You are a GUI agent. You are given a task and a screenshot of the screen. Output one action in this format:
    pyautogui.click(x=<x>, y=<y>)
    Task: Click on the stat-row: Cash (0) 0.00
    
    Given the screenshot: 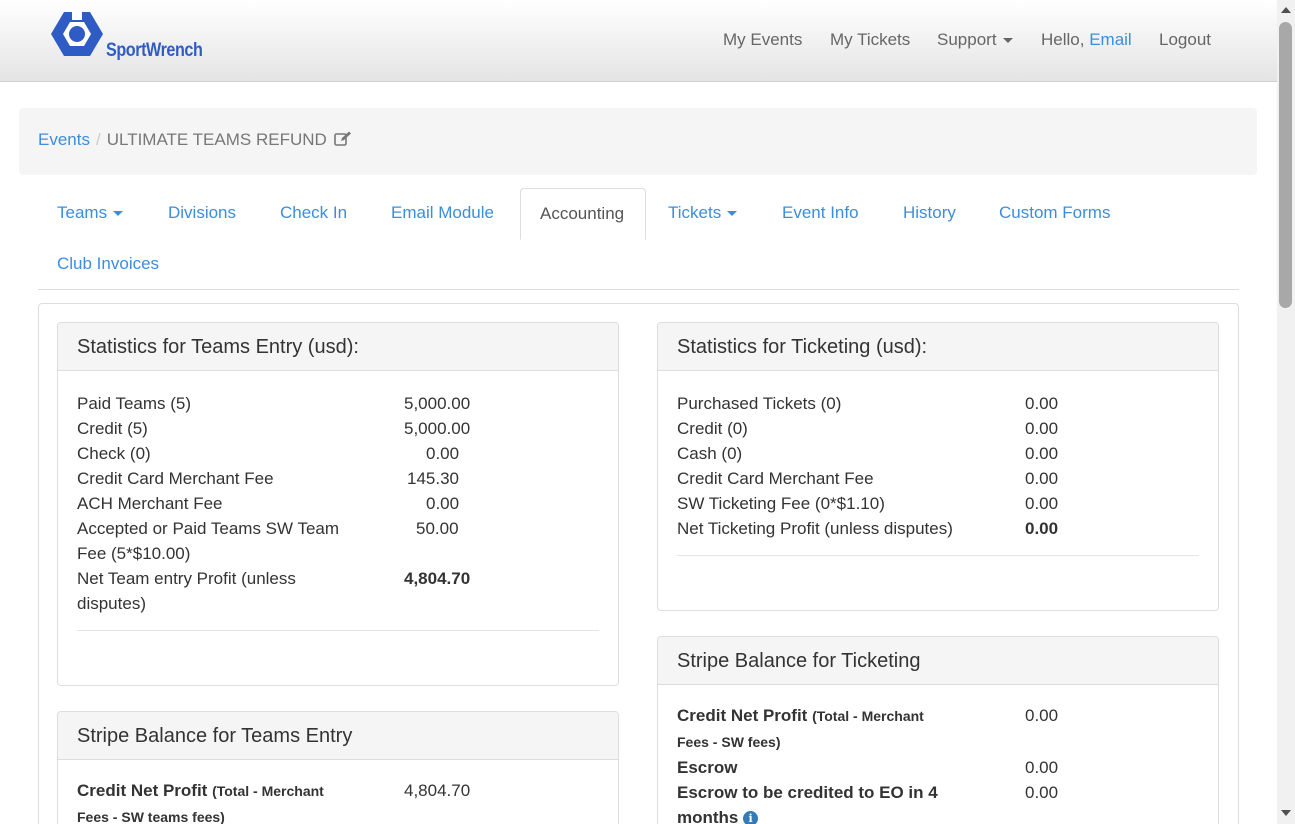 What is the action you would take?
    pyautogui.click(x=938, y=453)
    